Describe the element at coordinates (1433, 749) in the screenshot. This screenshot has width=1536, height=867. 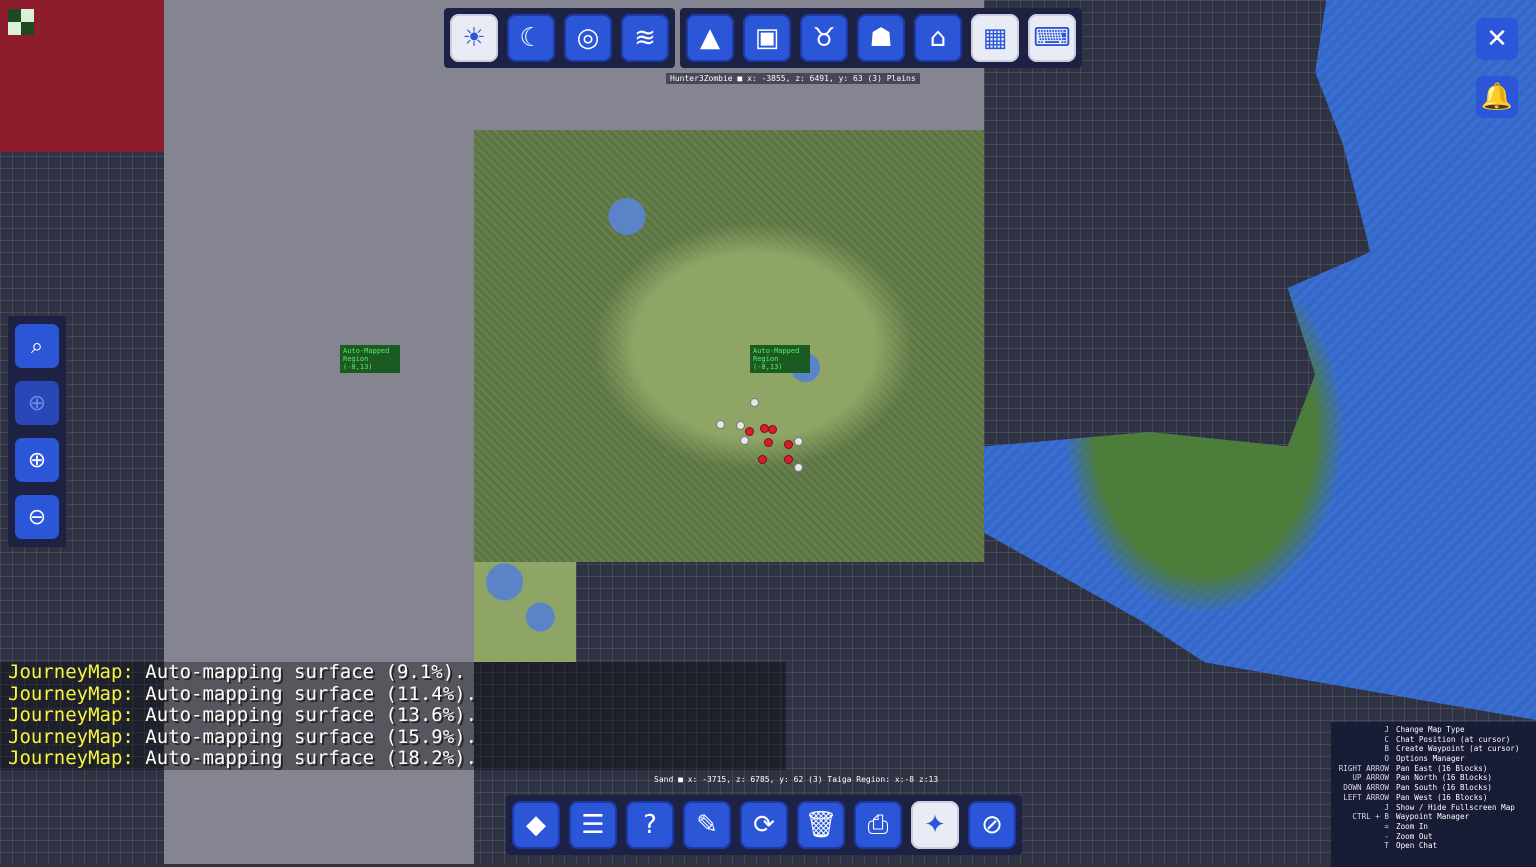
I see `keybinding-row: B Create Waypoint (at cursor)` at that location.